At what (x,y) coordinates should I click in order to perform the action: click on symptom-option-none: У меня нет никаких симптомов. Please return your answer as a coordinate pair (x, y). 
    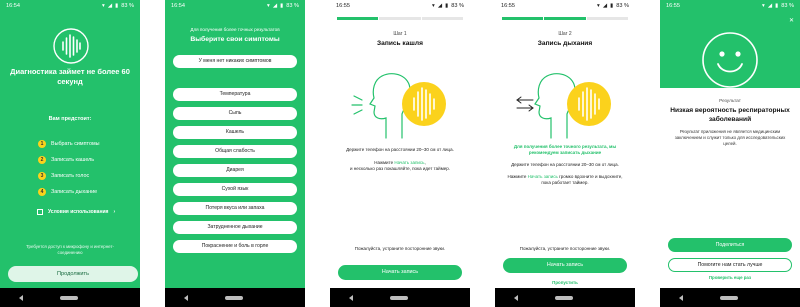
    Looking at the image, I should click on (235, 61).